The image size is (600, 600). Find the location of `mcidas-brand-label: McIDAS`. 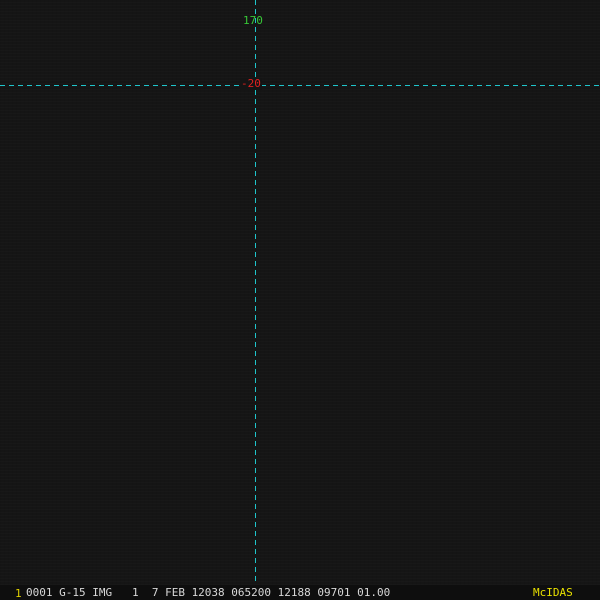

mcidas-brand-label: McIDAS is located at coordinates (553, 592).